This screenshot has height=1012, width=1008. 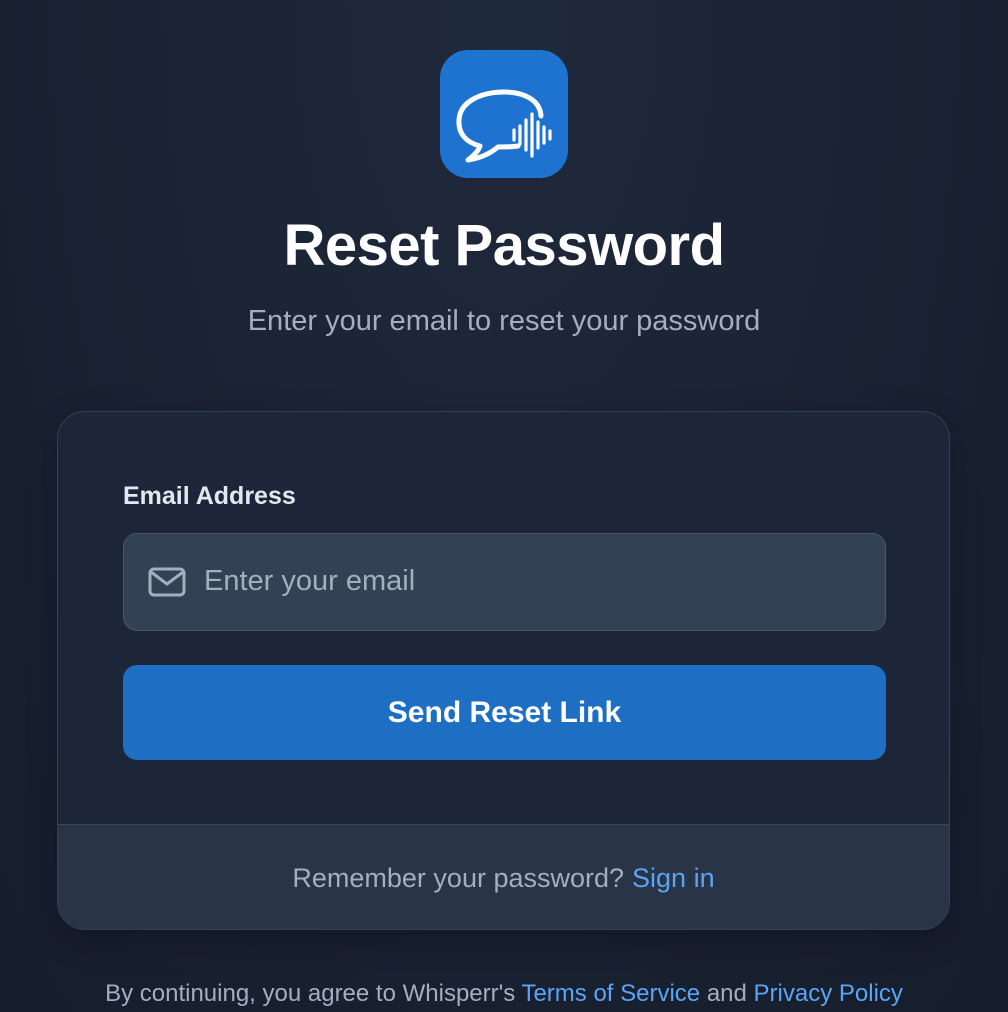 I want to click on send-reset-link-button: Send Reset Link, so click(x=504, y=712).